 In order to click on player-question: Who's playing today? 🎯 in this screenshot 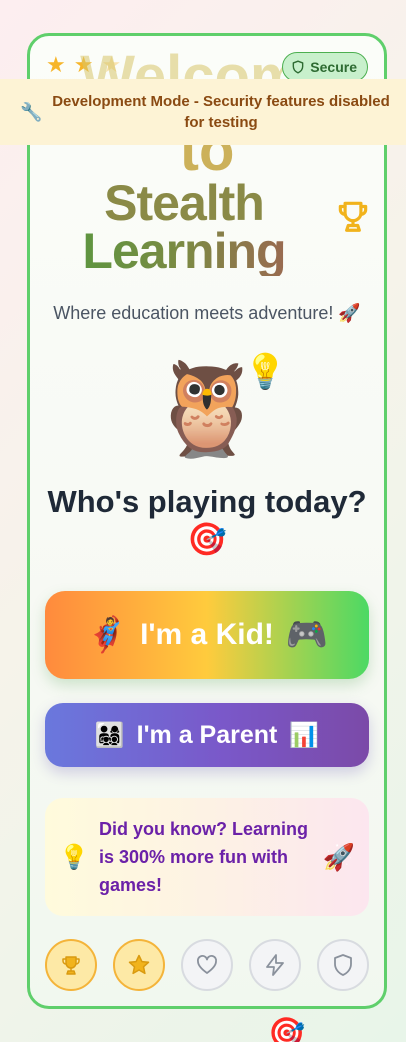, I will do `click(207, 521)`.